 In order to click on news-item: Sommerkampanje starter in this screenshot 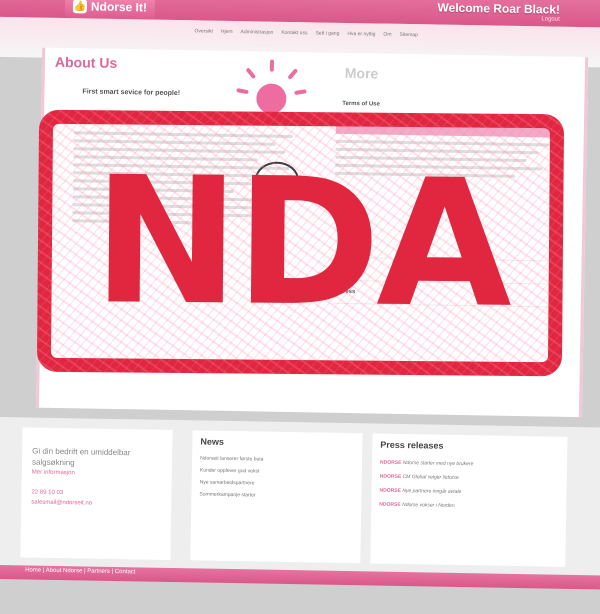, I will do `click(276, 495)`.